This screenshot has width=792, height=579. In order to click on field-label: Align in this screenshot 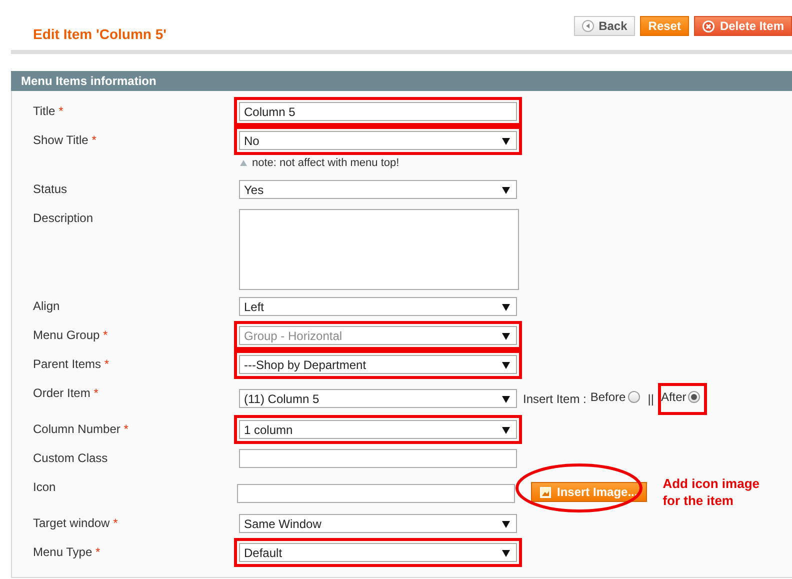, I will do `click(47, 305)`.